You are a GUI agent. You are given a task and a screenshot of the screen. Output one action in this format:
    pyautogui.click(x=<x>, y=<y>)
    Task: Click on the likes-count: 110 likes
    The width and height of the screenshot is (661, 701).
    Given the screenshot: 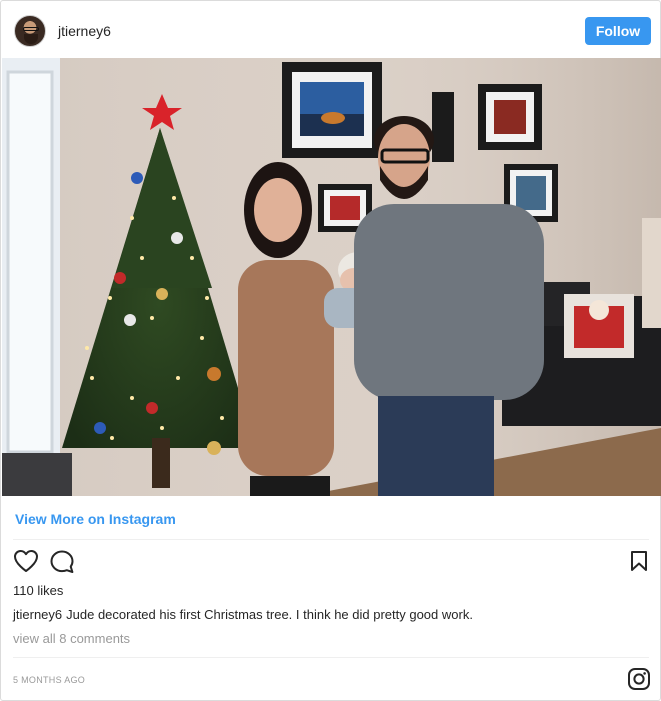 What is the action you would take?
    pyautogui.click(x=38, y=590)
    